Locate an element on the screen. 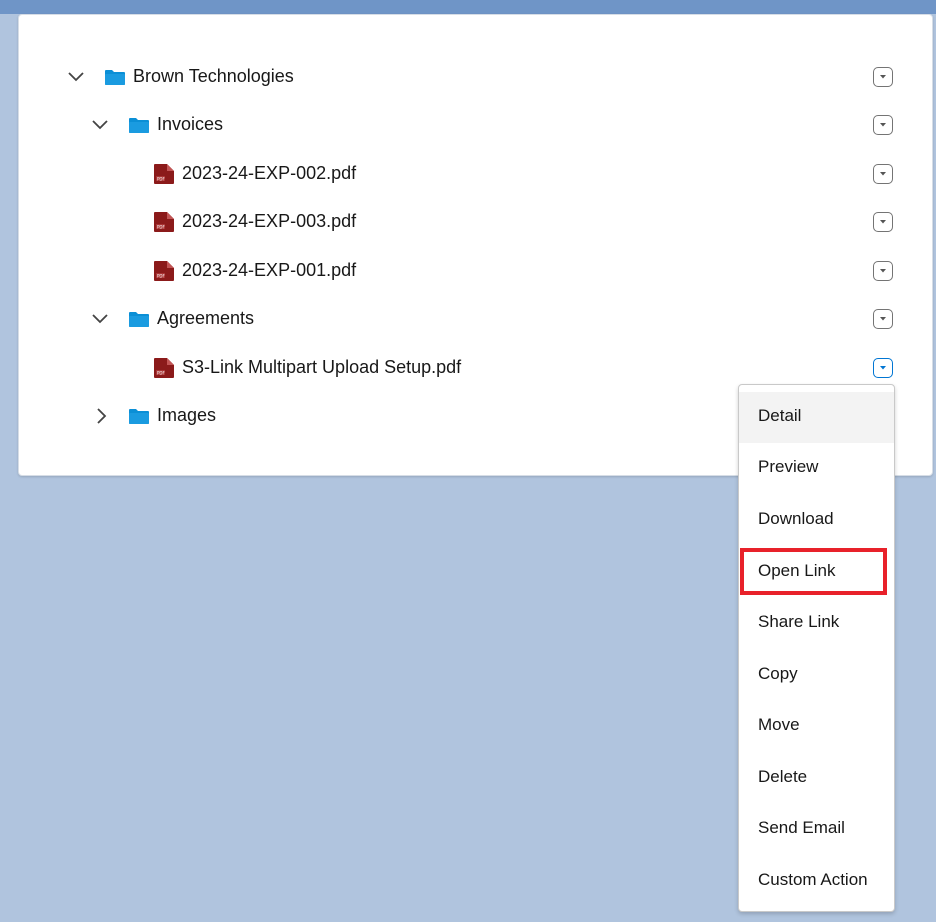 The image size is (936, 922). tree-item-label: 2023-24-EXP-001.pdf is located at coordinates (269, 270).